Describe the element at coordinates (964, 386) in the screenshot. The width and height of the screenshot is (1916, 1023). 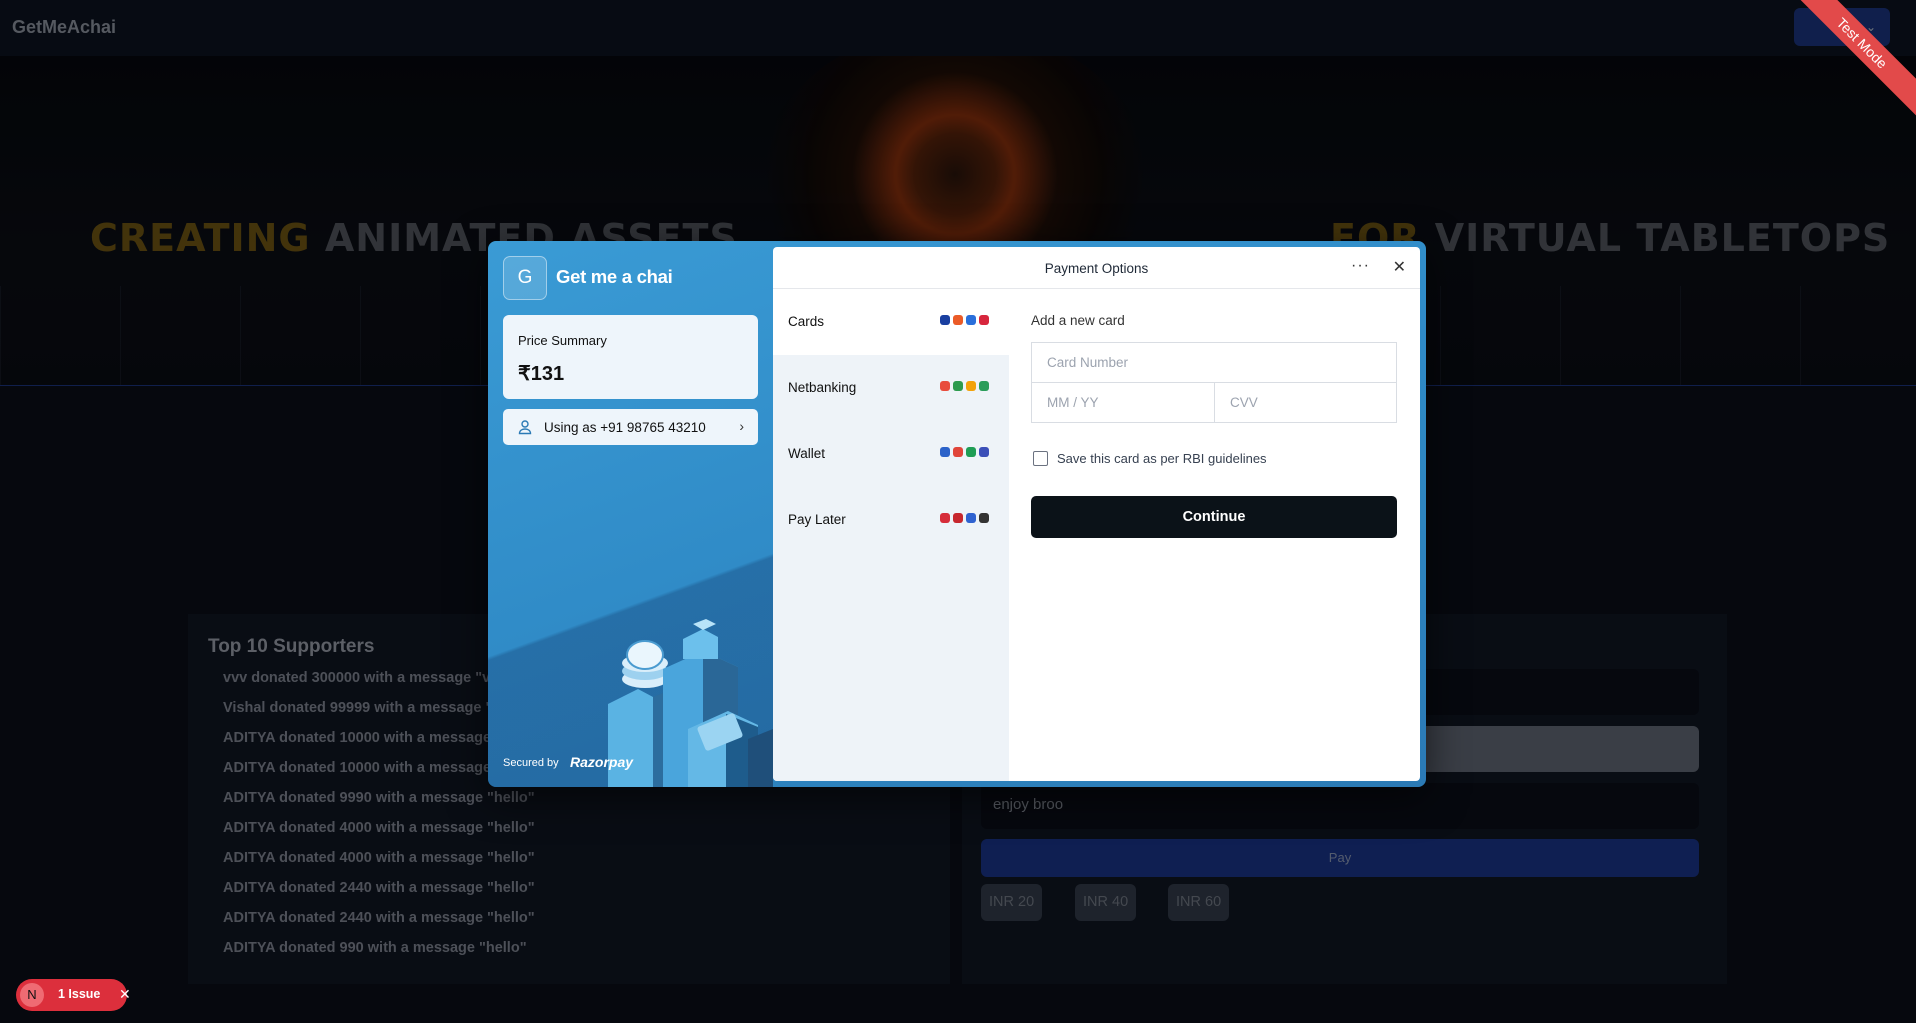
I see `bank-icons` at that location.